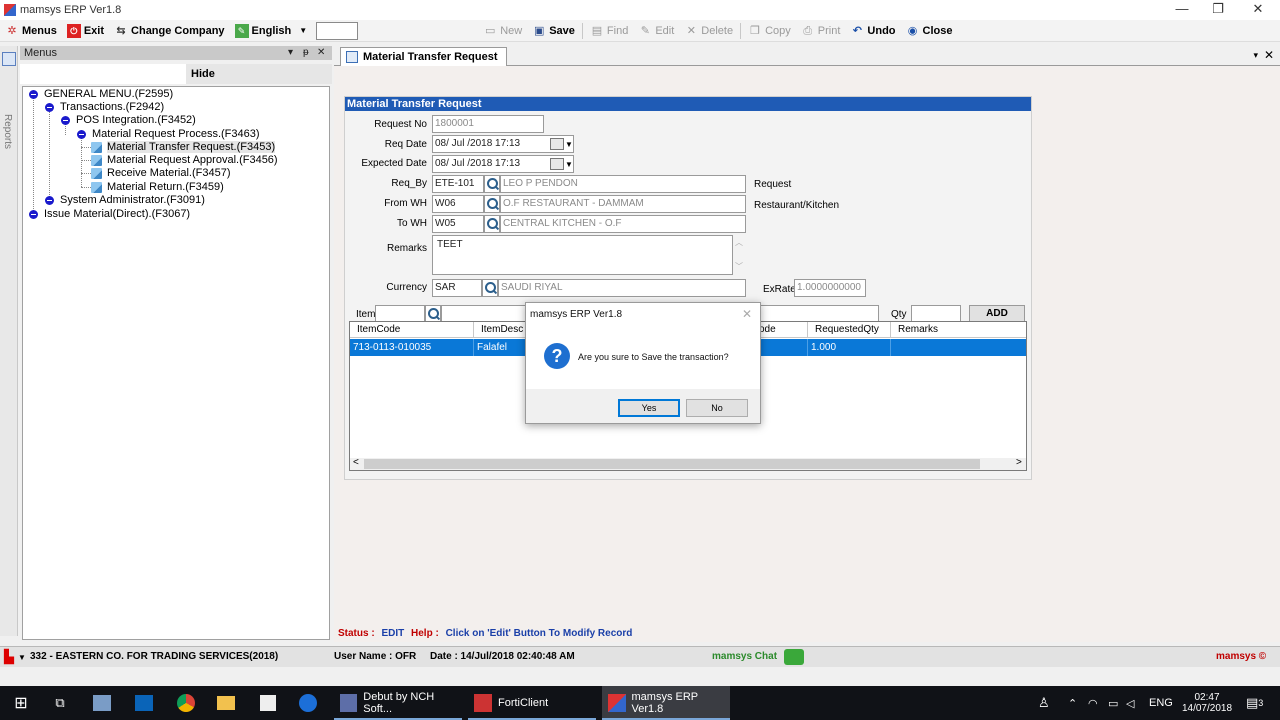  What do you see at coordinates (184, 160) in the screenshot?
I see `tree-node-material-request-approval: Material Request Approval.(F3456)` at bounding box center [184, 160].